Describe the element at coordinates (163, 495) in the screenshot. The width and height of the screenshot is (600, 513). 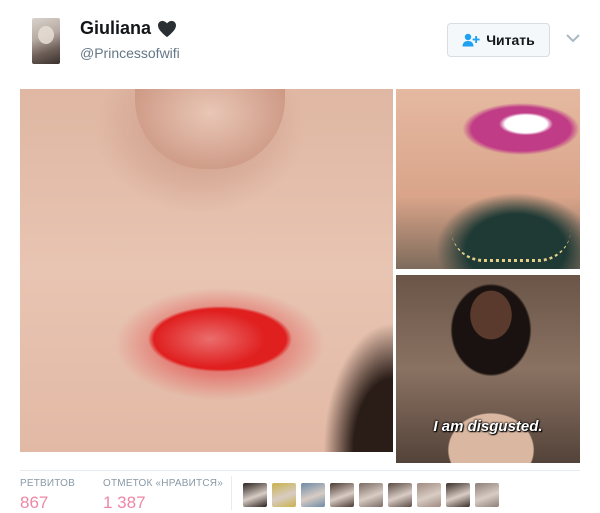
I see `likes-stat: ОТМЕТОК «НРАВИТСЯ» 1 387` at that location.